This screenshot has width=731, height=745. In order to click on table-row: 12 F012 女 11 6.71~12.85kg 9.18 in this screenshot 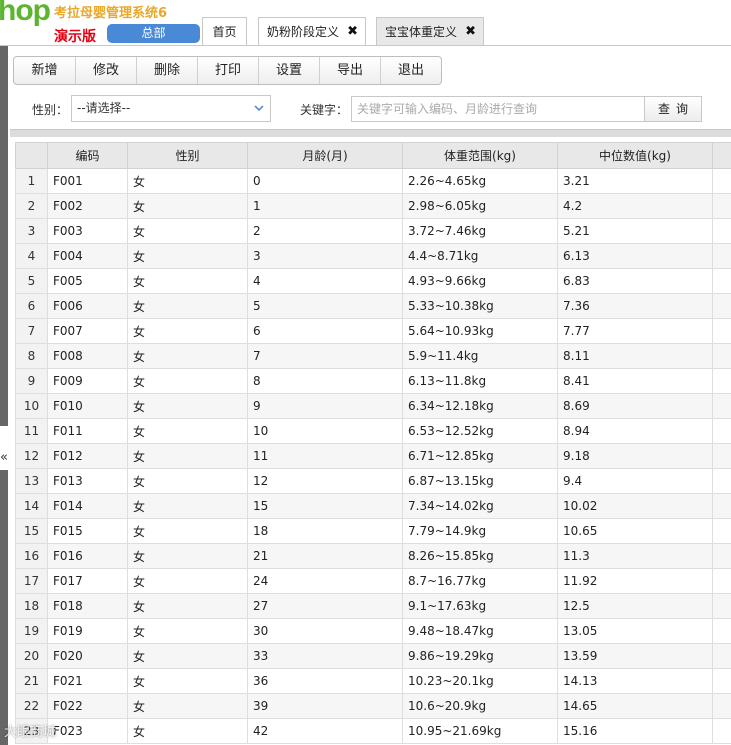, I will do `click(373, 456)`.